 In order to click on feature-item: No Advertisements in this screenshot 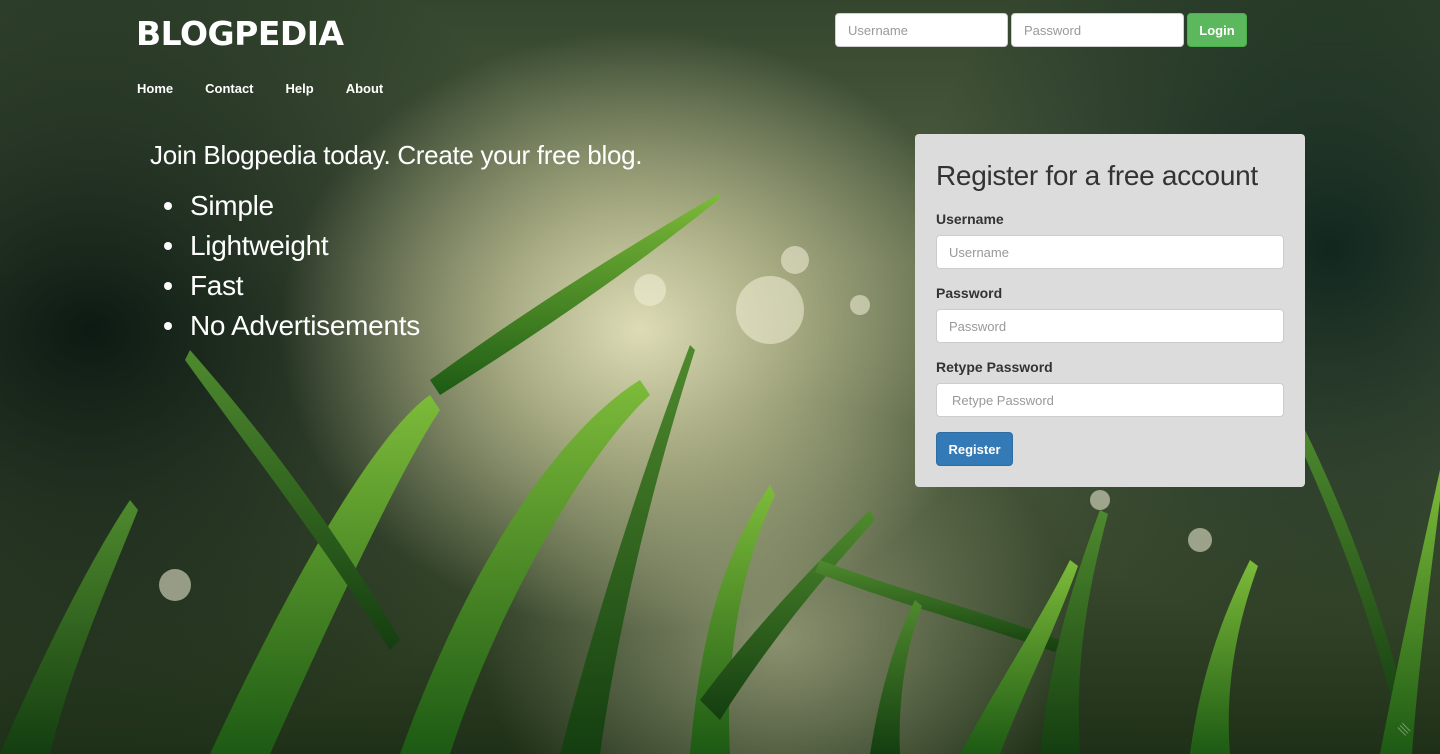, I will do `click(292, 326)`.